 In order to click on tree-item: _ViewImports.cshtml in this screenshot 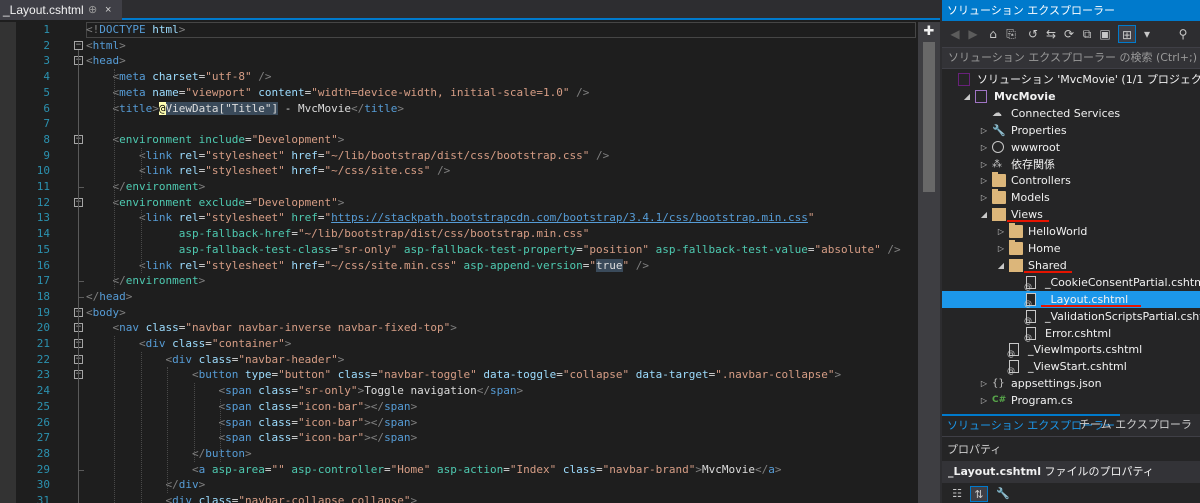, I will do `click(1071, 351)`.